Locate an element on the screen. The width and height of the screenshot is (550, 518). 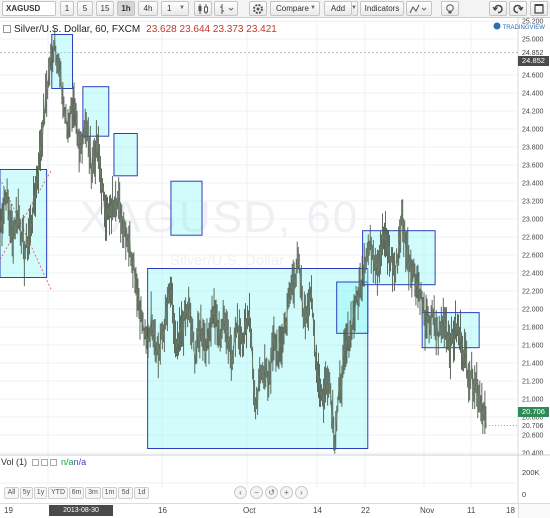
last-price-badge: 20.706 is located at coordinates (533, 412).